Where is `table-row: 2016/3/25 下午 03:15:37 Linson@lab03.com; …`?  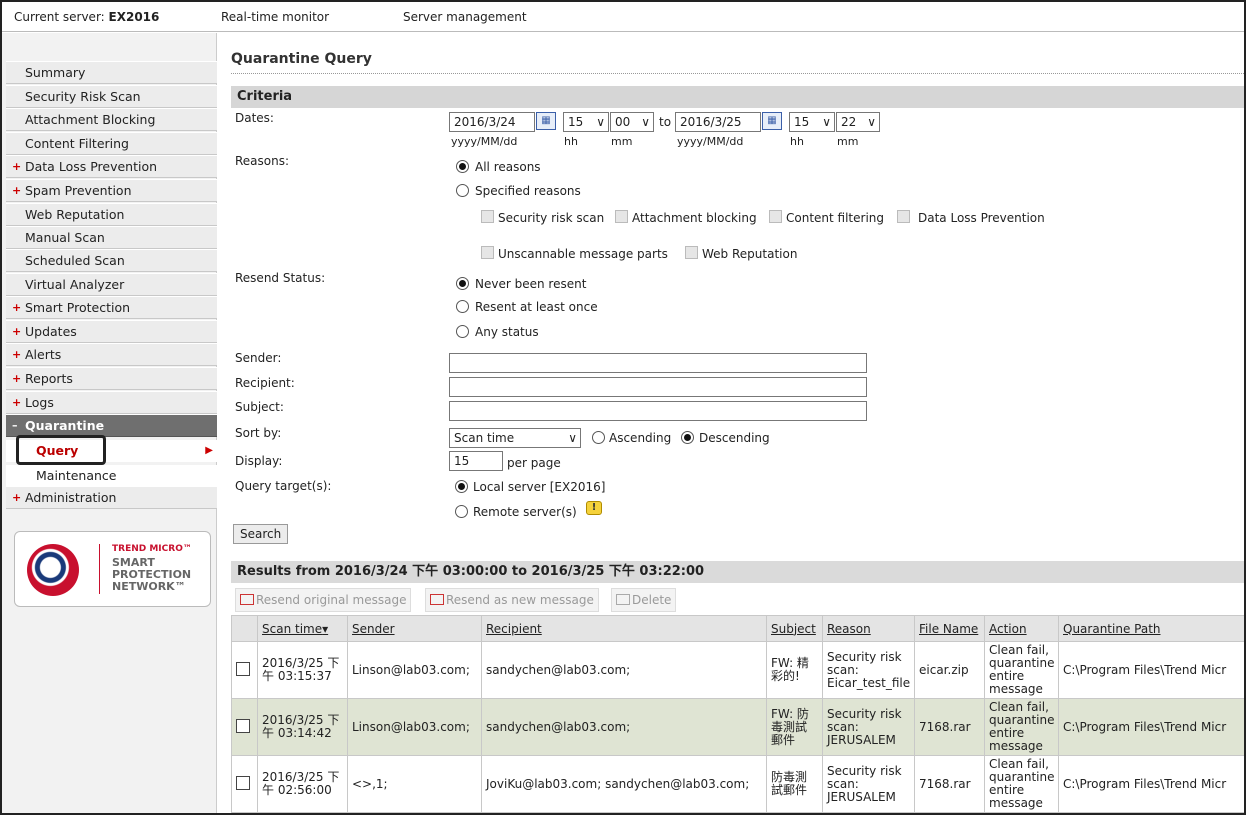
table-row: 2016/3/25 下午 03:15:37 Linson@lab03.com; … is located at coordinates (737, 670).